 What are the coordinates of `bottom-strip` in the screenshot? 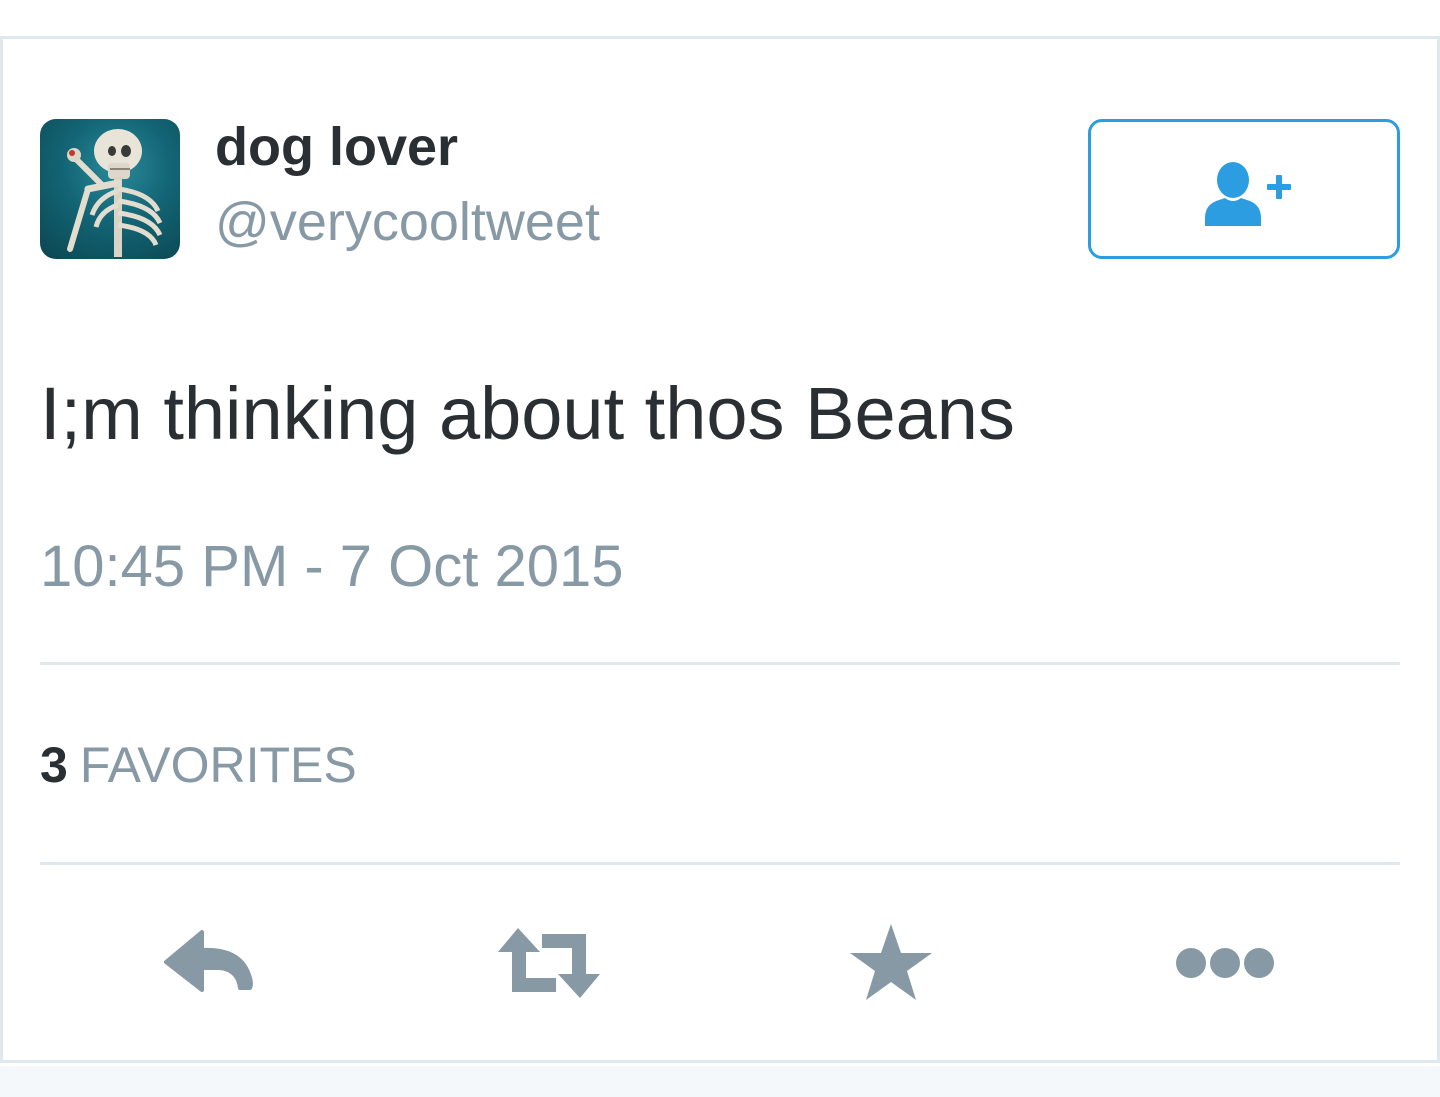 It's located at (720, 1081).